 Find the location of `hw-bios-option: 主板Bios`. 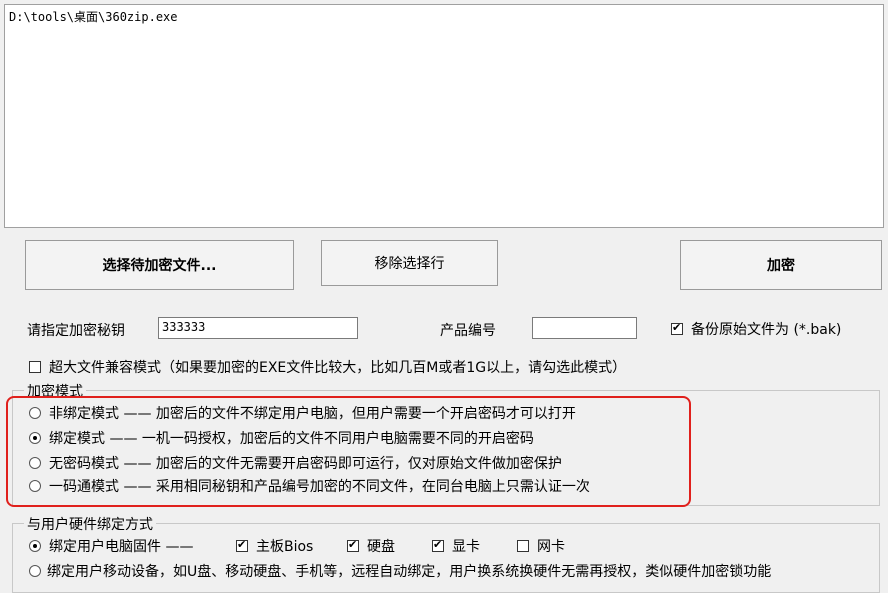

hw-bios-option: 主板Bios is located at coordinates (274, 546).